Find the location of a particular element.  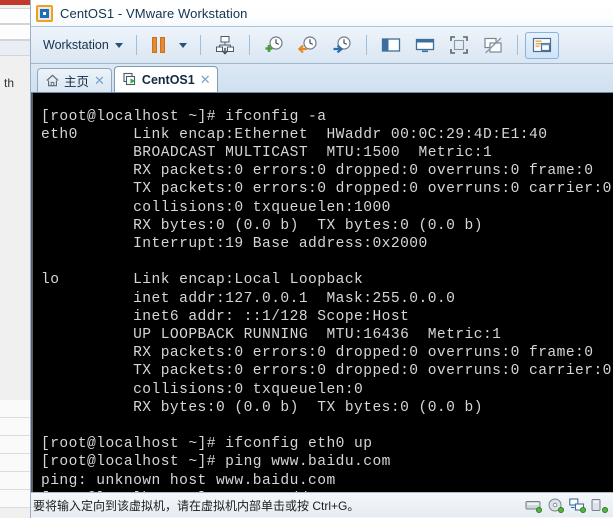

background-window-text: th is located at coordinates (9, 83).